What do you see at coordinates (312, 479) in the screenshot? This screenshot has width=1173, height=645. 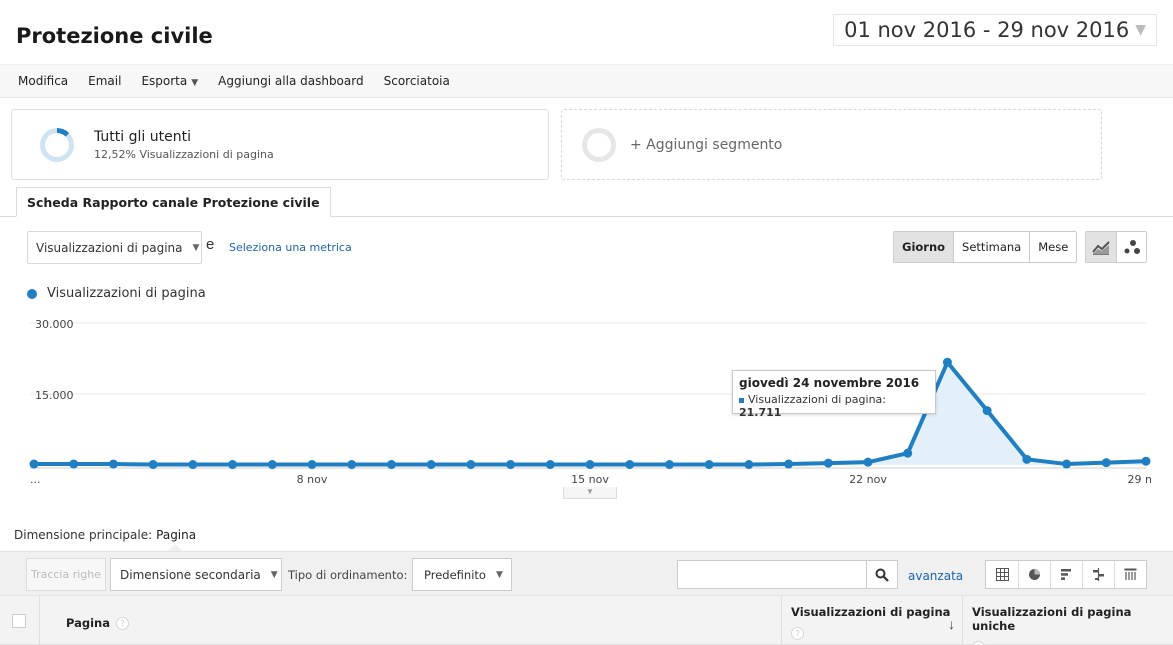 I see `x-tick-label: 8 nov` at bounding box center [312, 479].